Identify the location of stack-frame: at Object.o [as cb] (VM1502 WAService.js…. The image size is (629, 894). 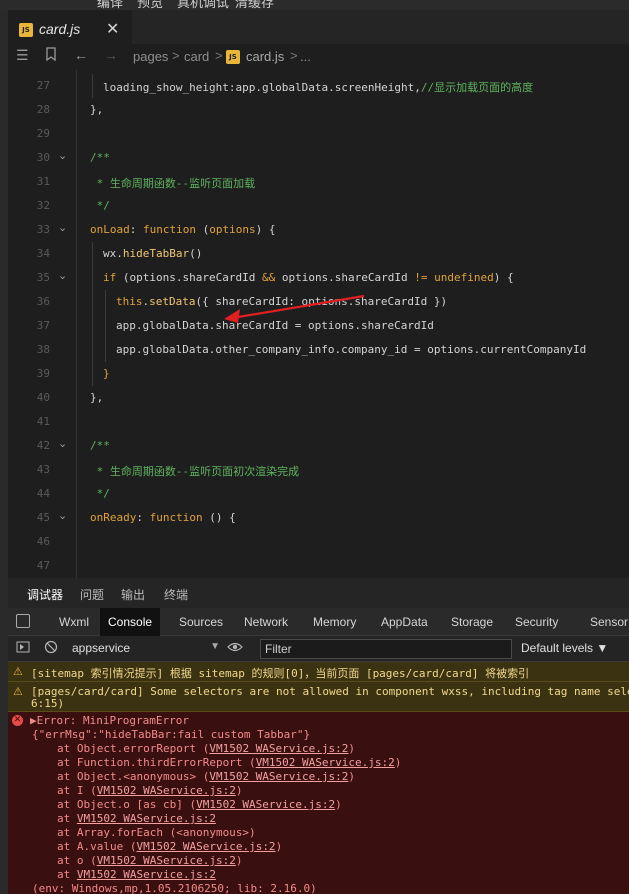
(199, 804).